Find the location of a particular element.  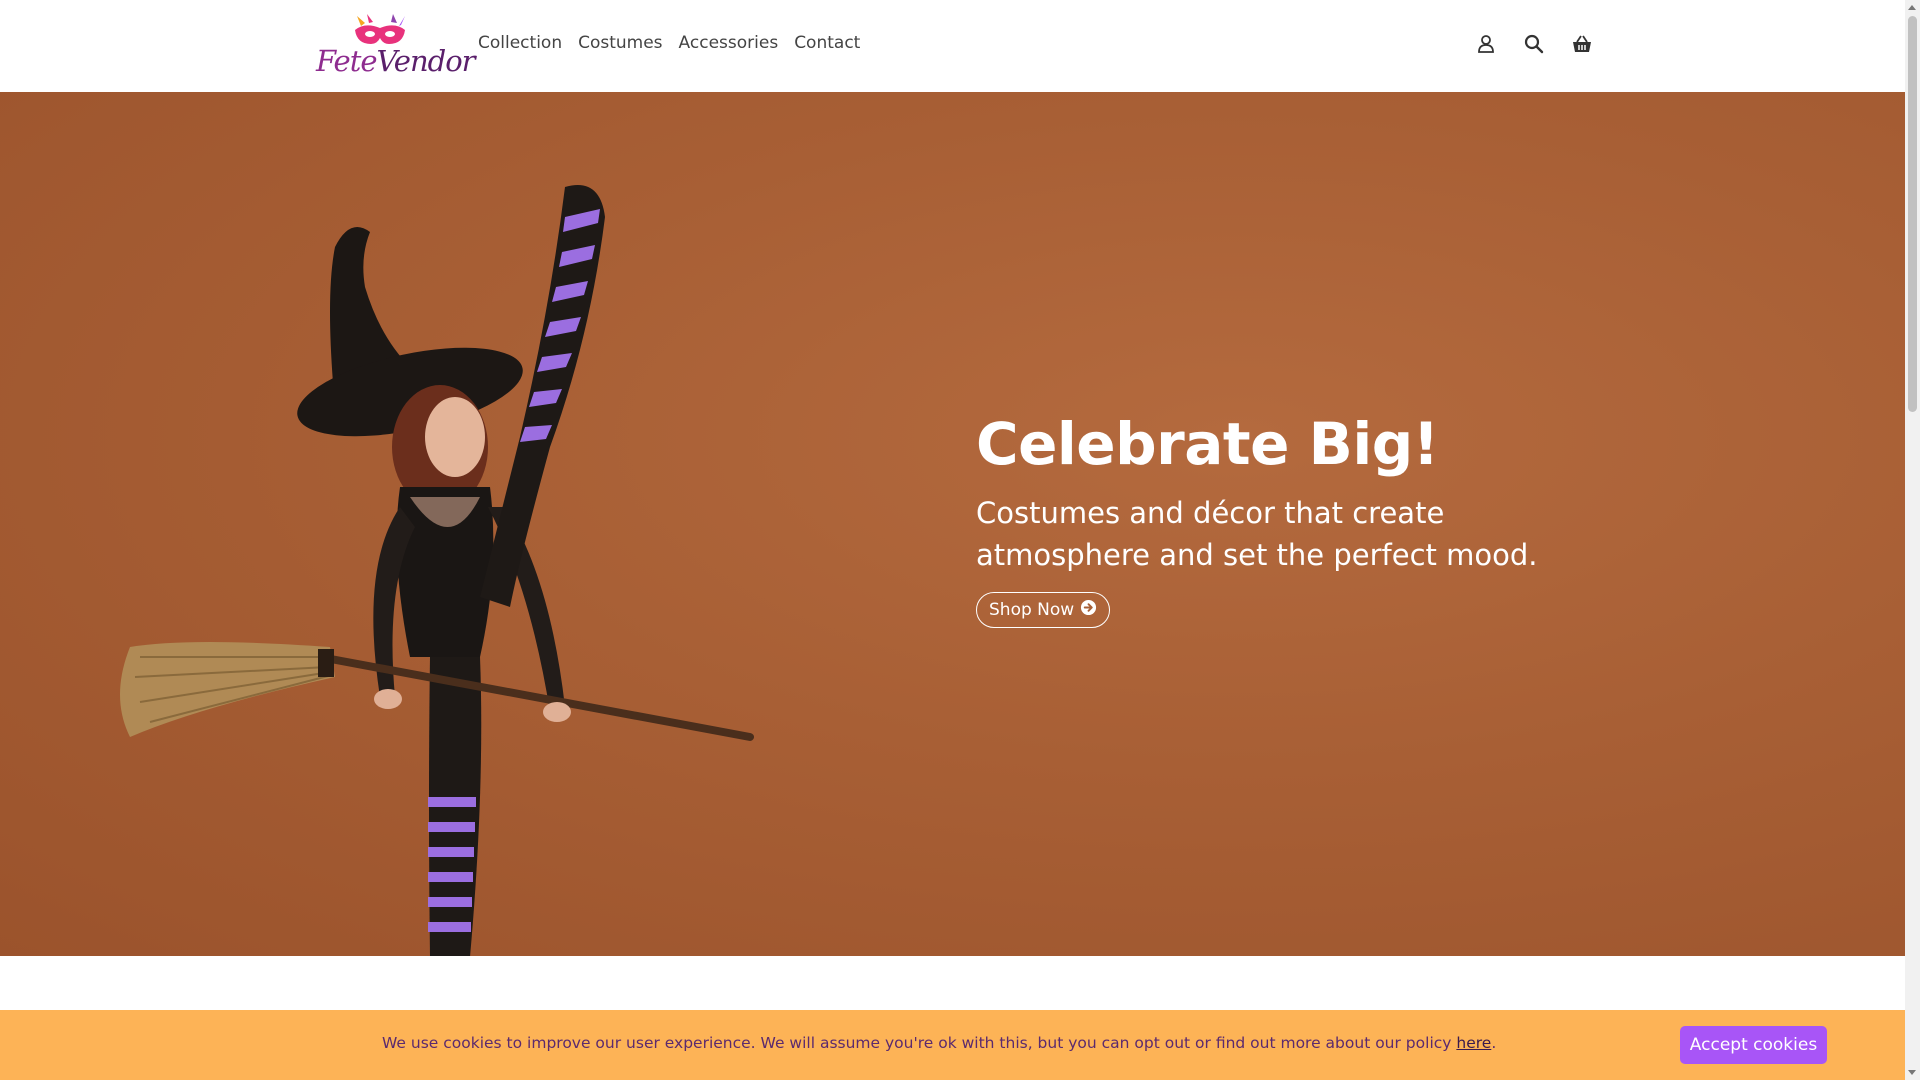

scroll-up-arrow-icon is located at coordinates (1912, 7).